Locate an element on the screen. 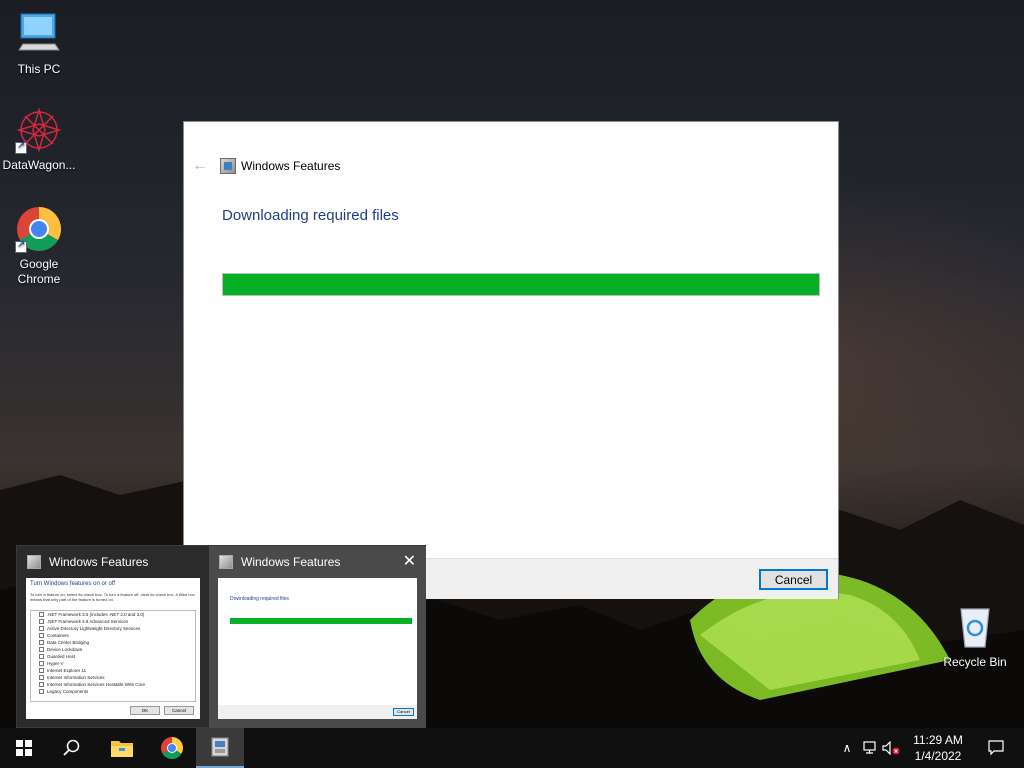  feature-label: Internet Explorer 11 is located at coordinates (67, 670).